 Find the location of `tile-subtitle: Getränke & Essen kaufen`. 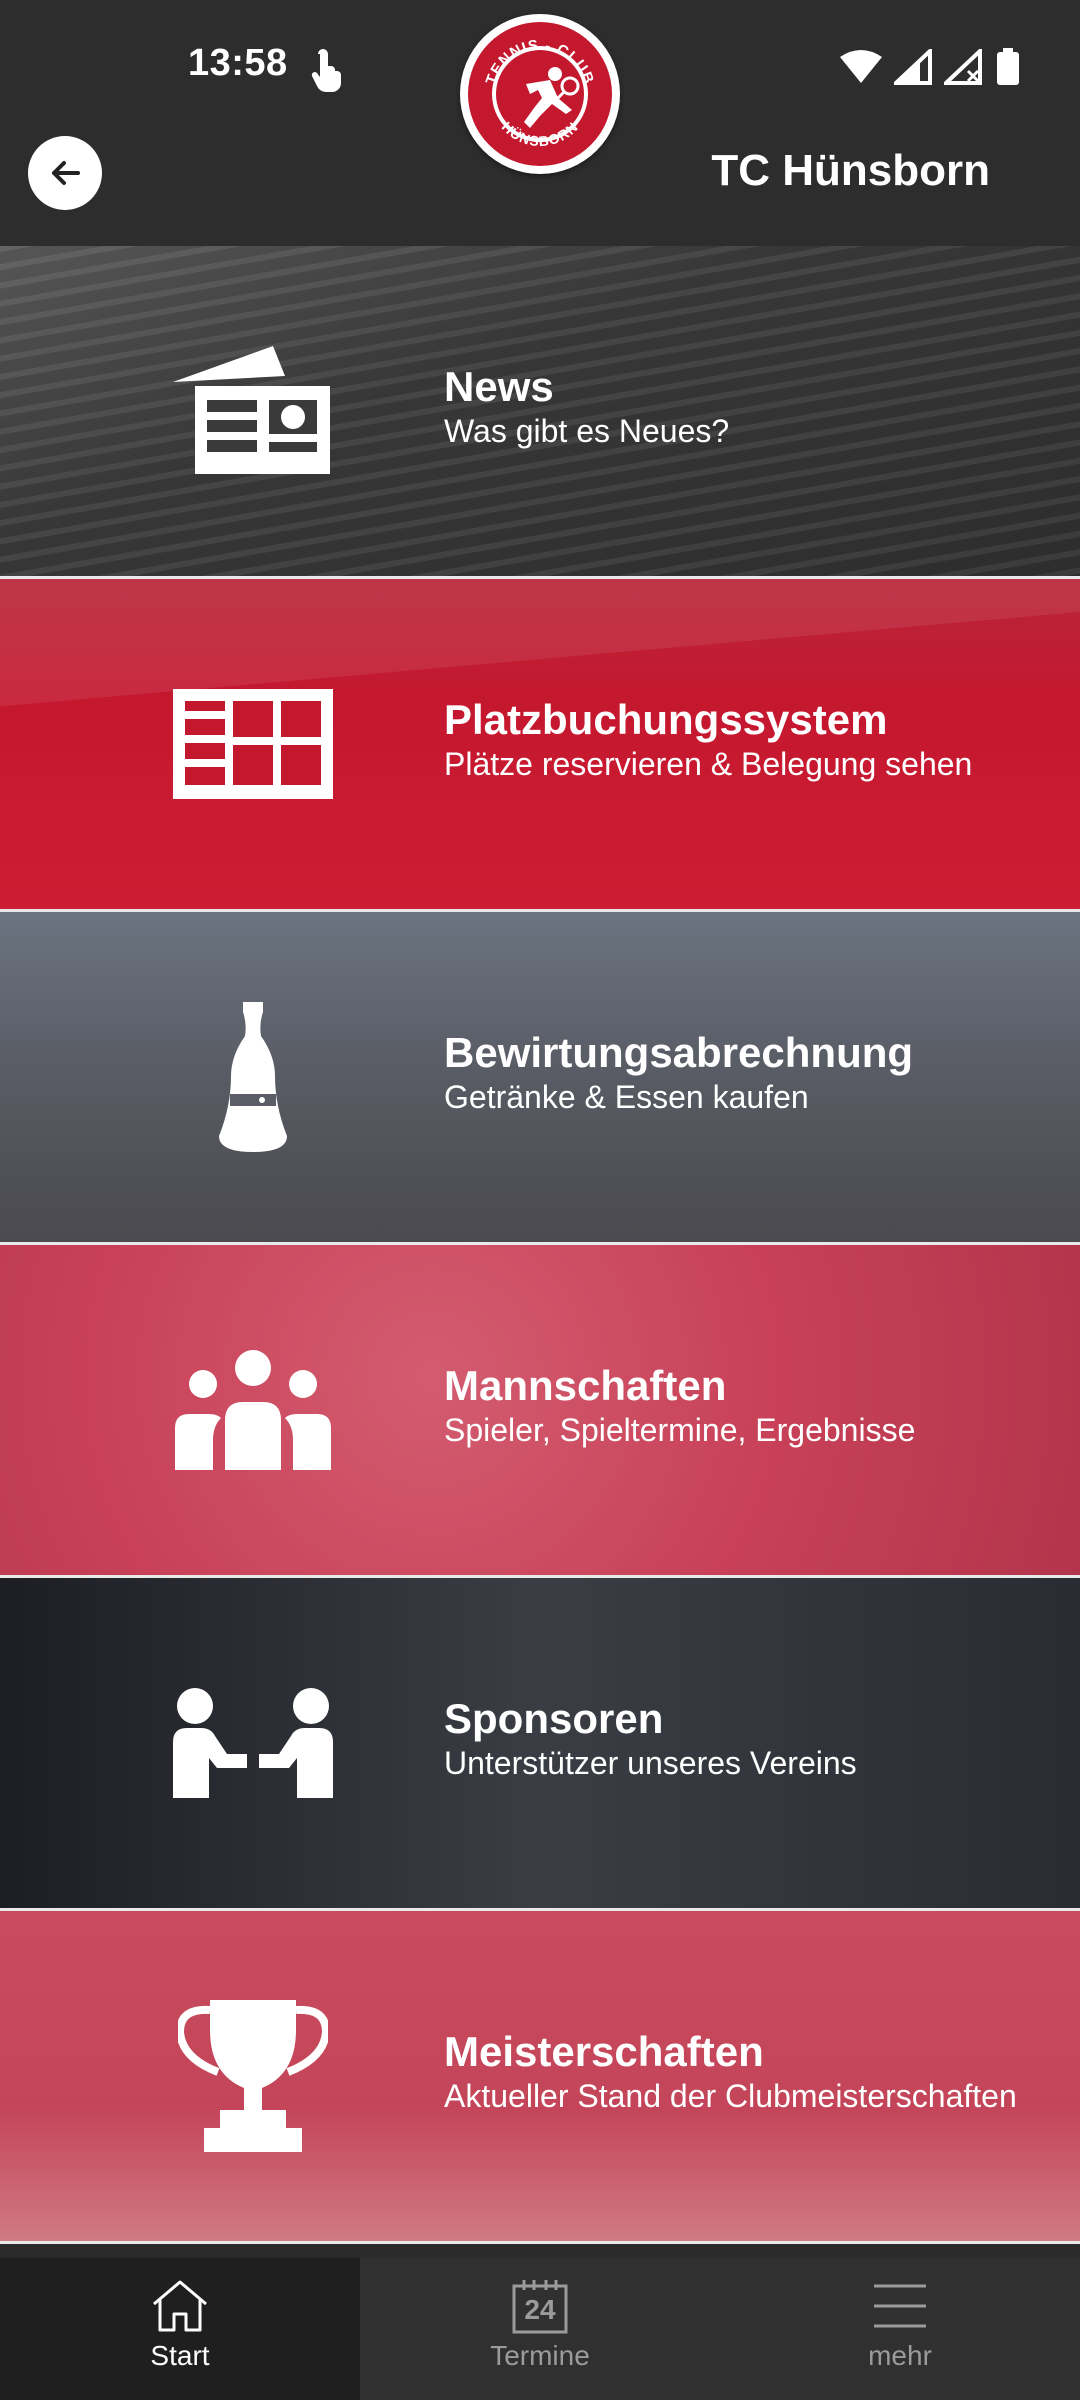

tile-subtitle: Getränke & Essen kaufen is located at coordinates (626, 1097).